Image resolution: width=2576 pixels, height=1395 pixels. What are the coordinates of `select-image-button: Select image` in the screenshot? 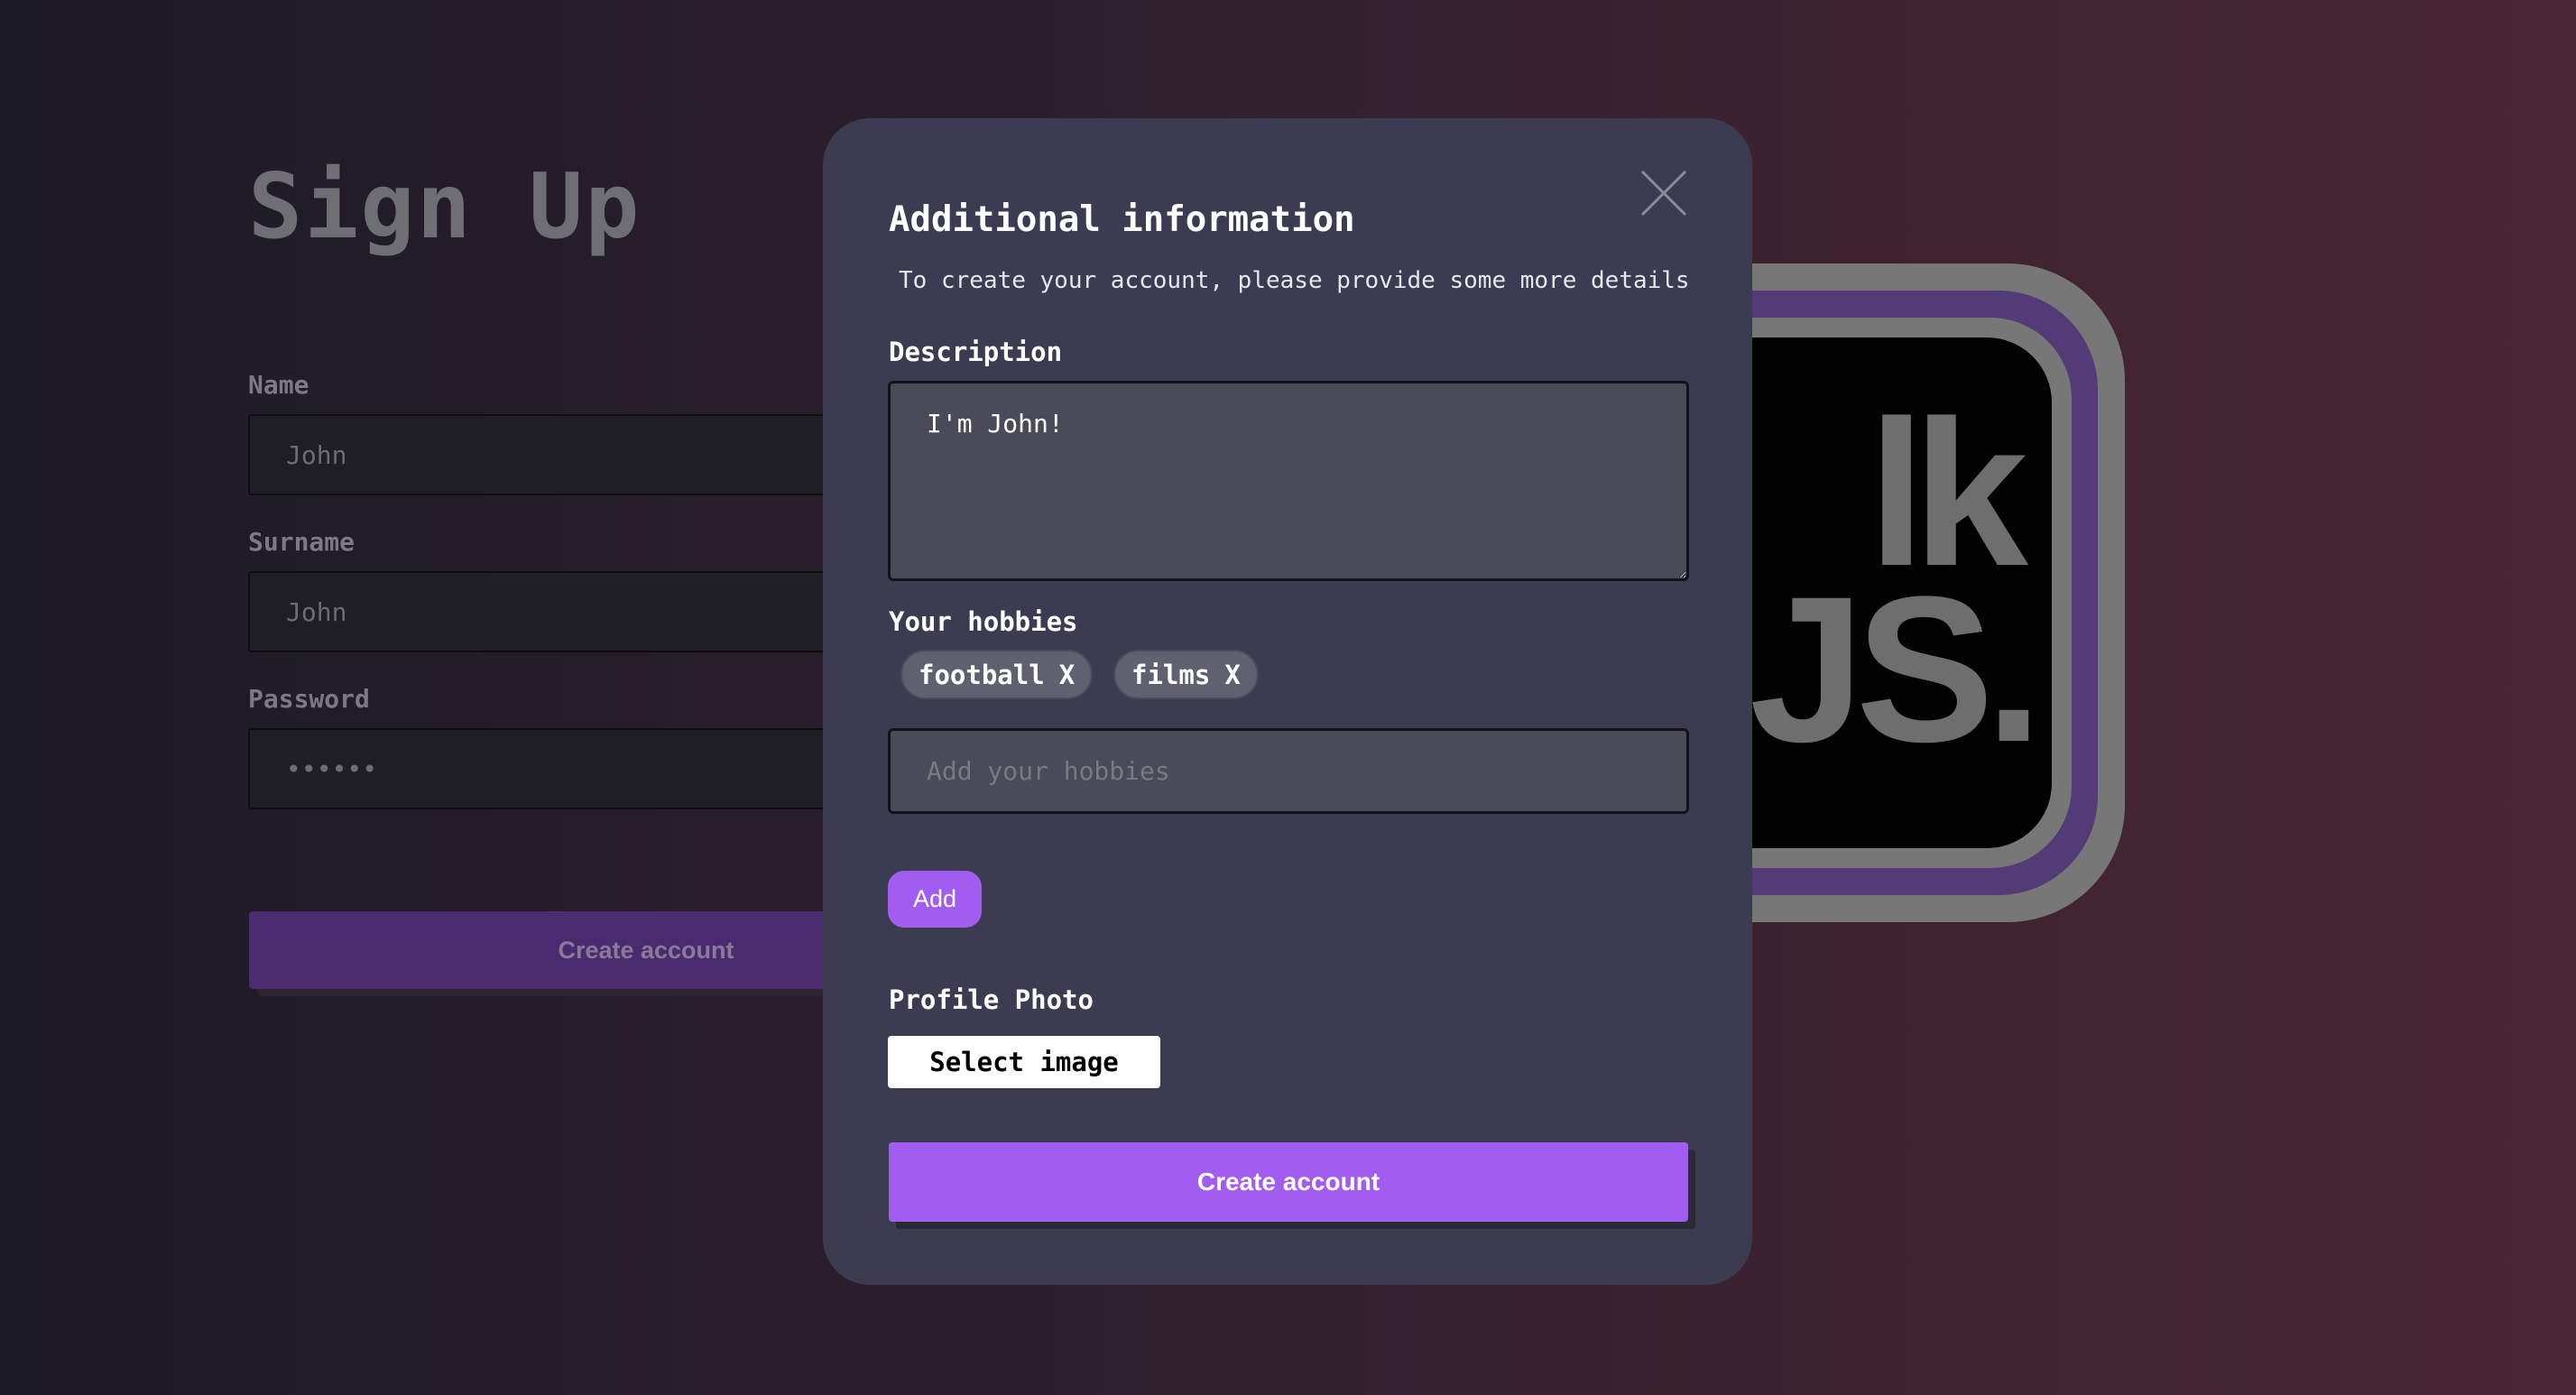 It's located at (1024, 1062).